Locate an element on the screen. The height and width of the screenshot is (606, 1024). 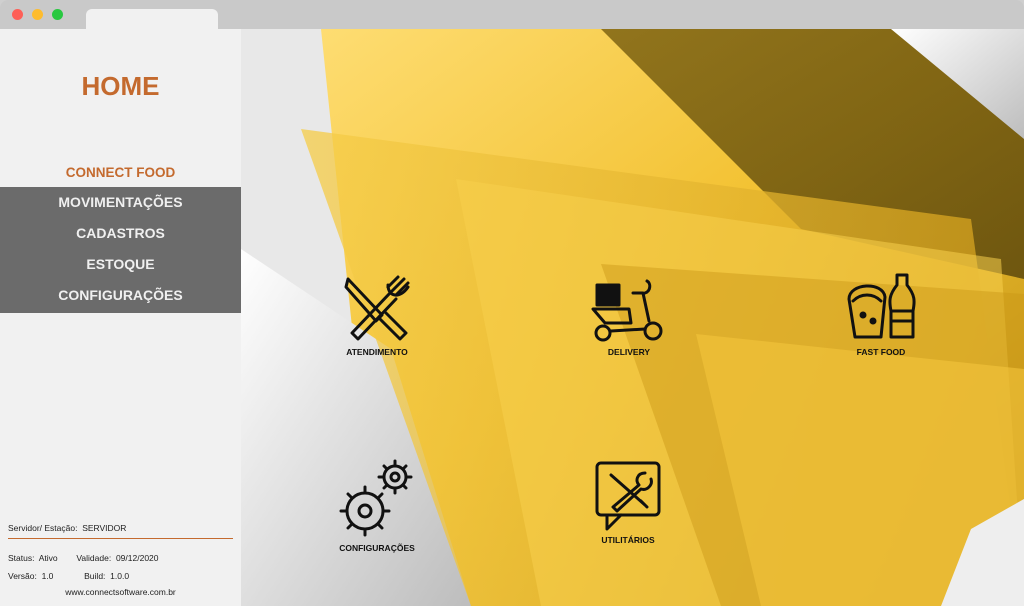
tile-label: UTILITÁRIOS is located at coordinates (628, 540).